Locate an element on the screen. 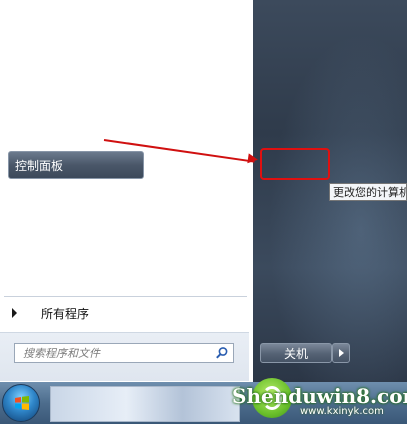  menu-item-label: 设备和打印机 is located at coordinates (50, 200).